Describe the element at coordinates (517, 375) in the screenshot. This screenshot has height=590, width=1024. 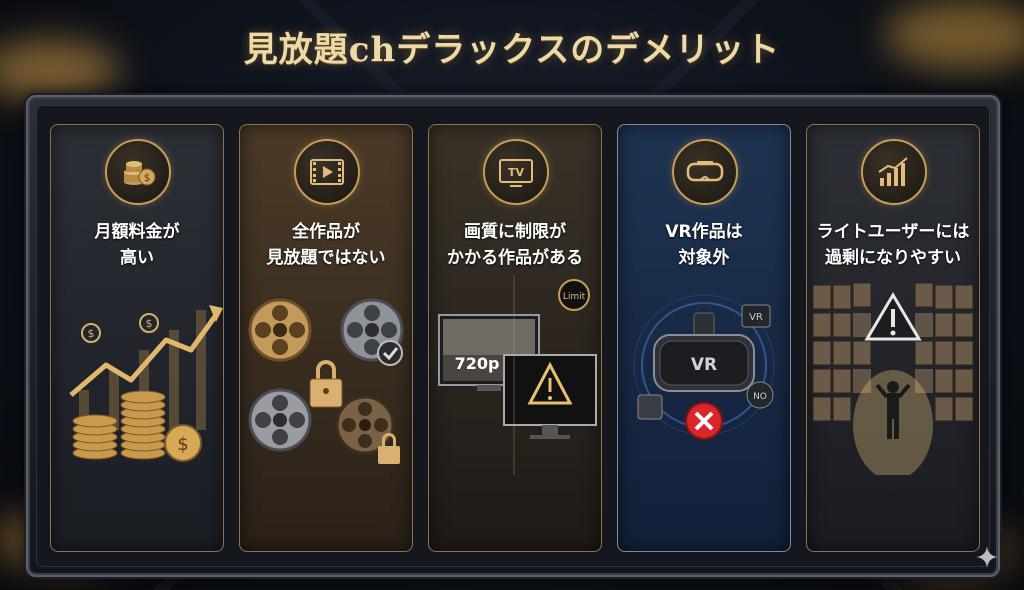
I see `quality-limit-illustration: 720p Limit` at that location.